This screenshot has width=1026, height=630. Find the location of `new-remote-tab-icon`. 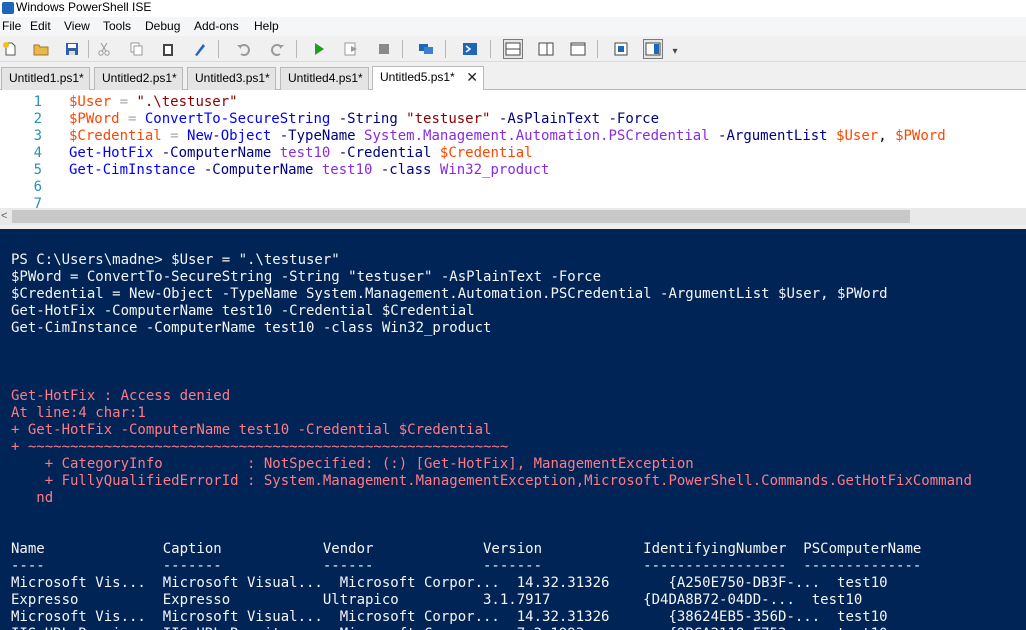

new-remote-tab-icon is located at coordinates (426, 49).